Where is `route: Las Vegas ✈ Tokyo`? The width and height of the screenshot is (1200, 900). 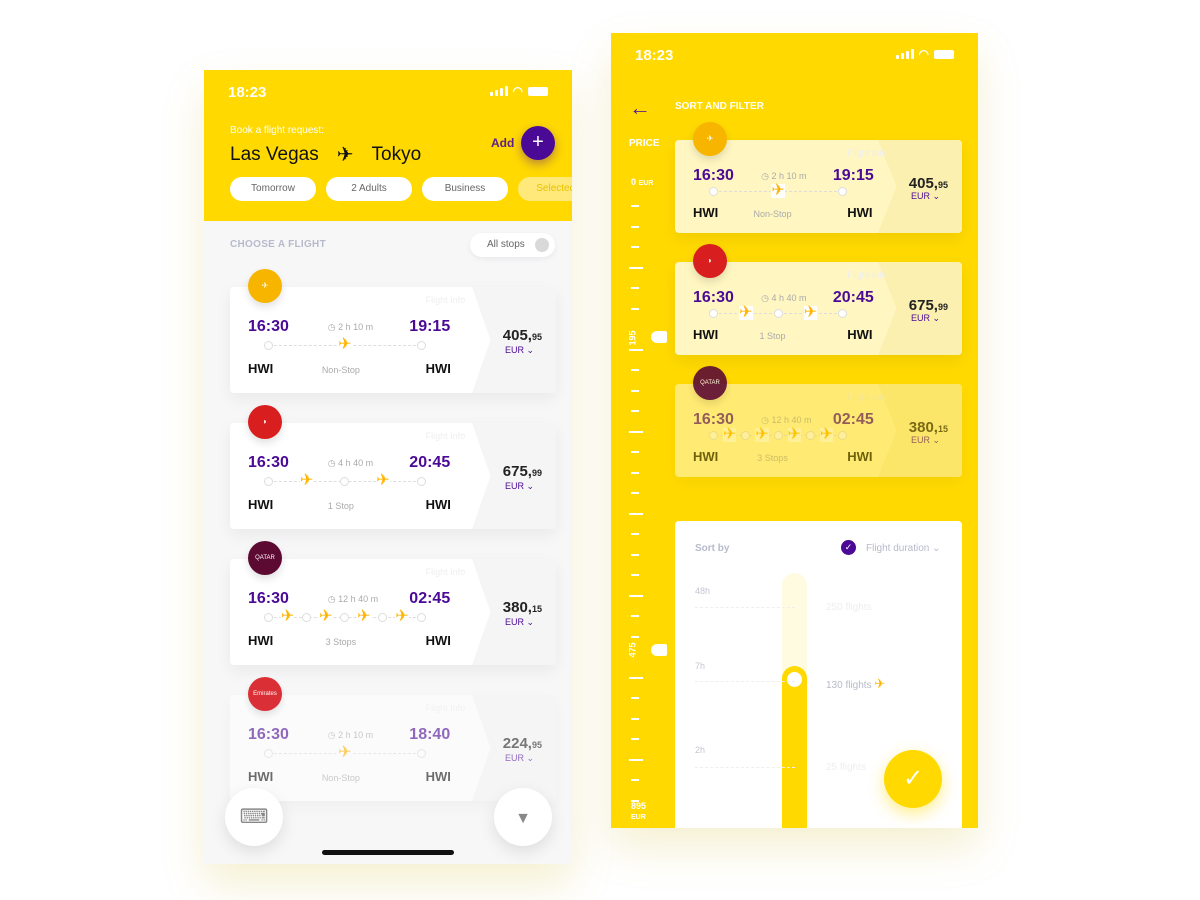
route: Las Vegas ✈ Tokyo is located at coordinates (325, 154).